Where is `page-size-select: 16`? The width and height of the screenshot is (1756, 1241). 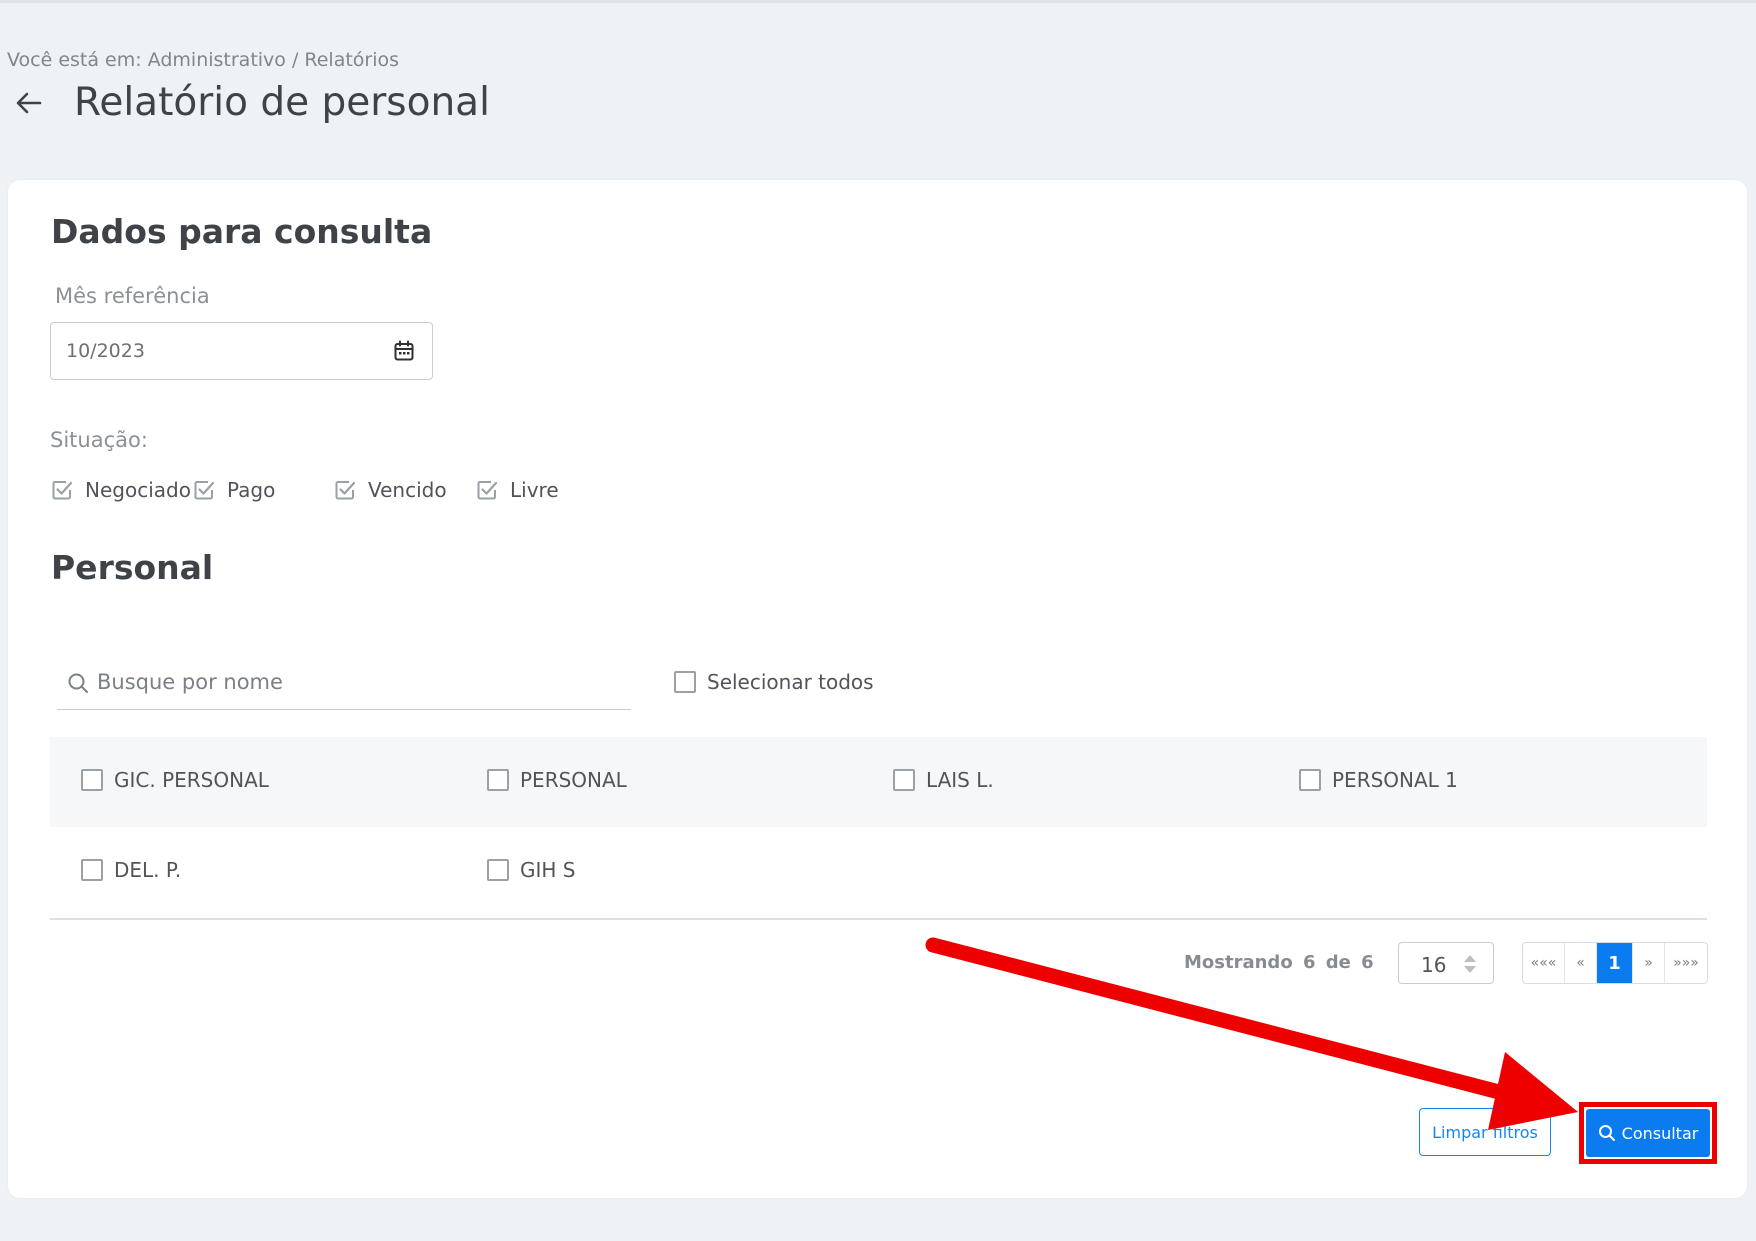
page-size-select: 16 is located at coordinates (1446, 963).